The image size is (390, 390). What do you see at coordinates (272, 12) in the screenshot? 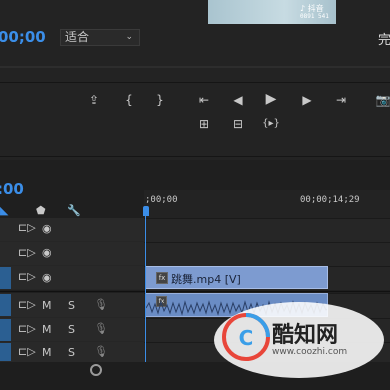
I see `video-preview-thumbnail: ♪ 抖音 0891 541` at bounding box center [272, 12].